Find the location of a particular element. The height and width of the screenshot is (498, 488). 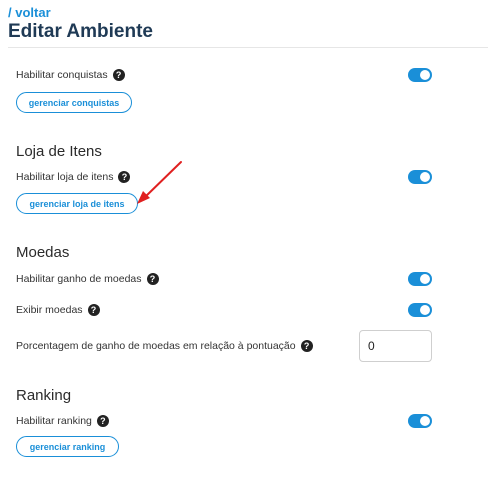

manage-loja-button: gerenciar loja de itens is located at coordinates (77, 203).